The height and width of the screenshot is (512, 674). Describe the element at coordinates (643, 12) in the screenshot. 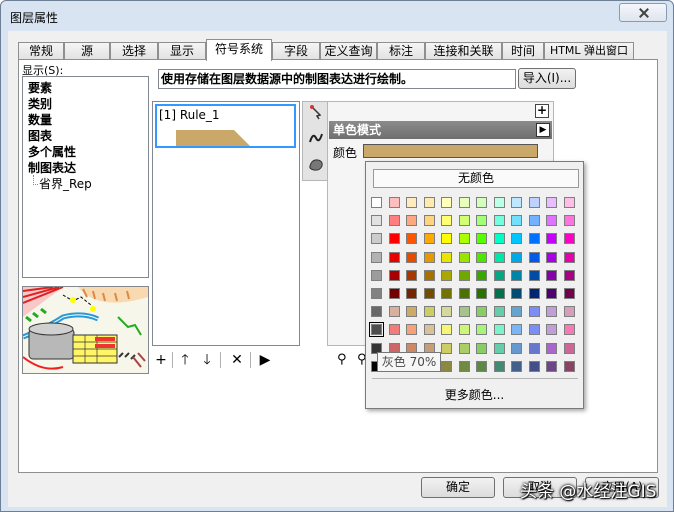

I see `close-button` at that location.